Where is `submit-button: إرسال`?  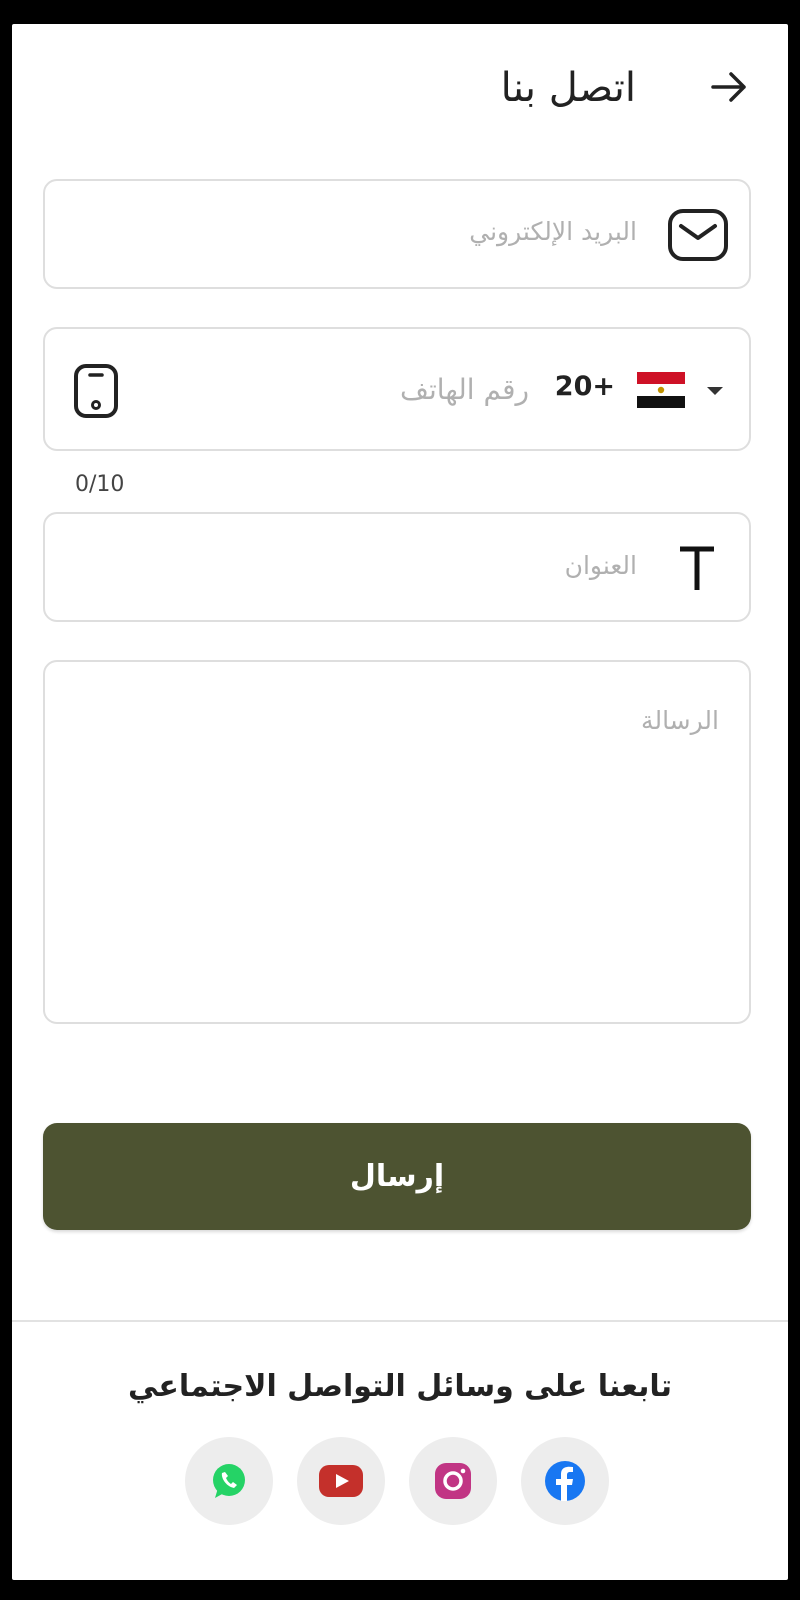 submit-button: إرسال is located at coordinates (397, 1176).